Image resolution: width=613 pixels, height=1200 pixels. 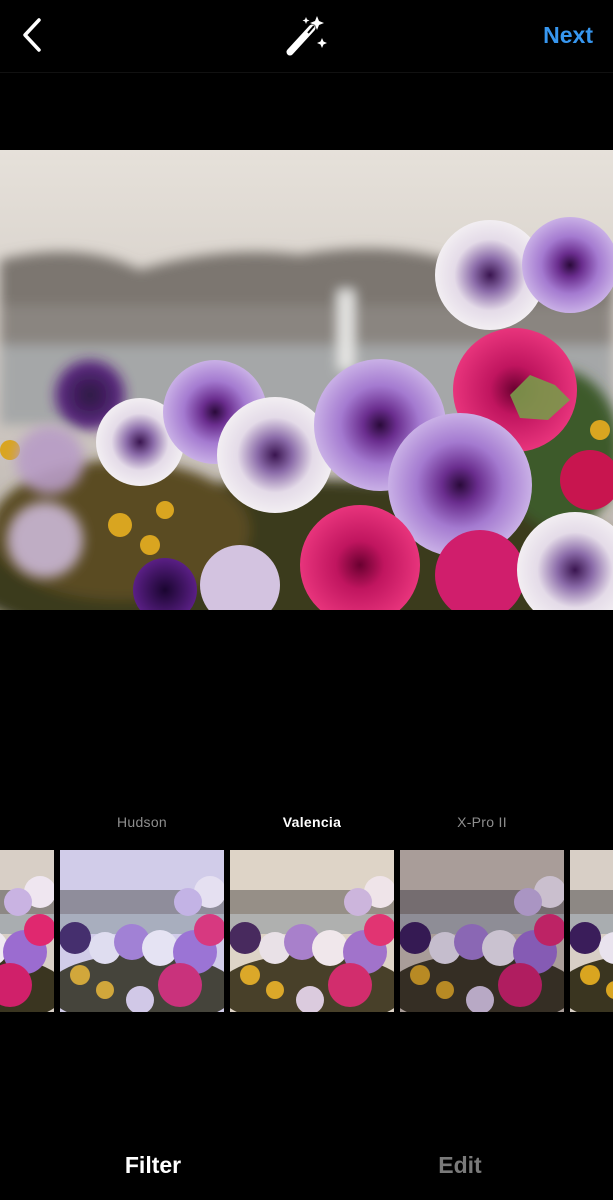 What do you see at coordinates (142, 931) in the screenshot?
I see `filter-thumbnail-hudson` at bounding box center [142, 931].